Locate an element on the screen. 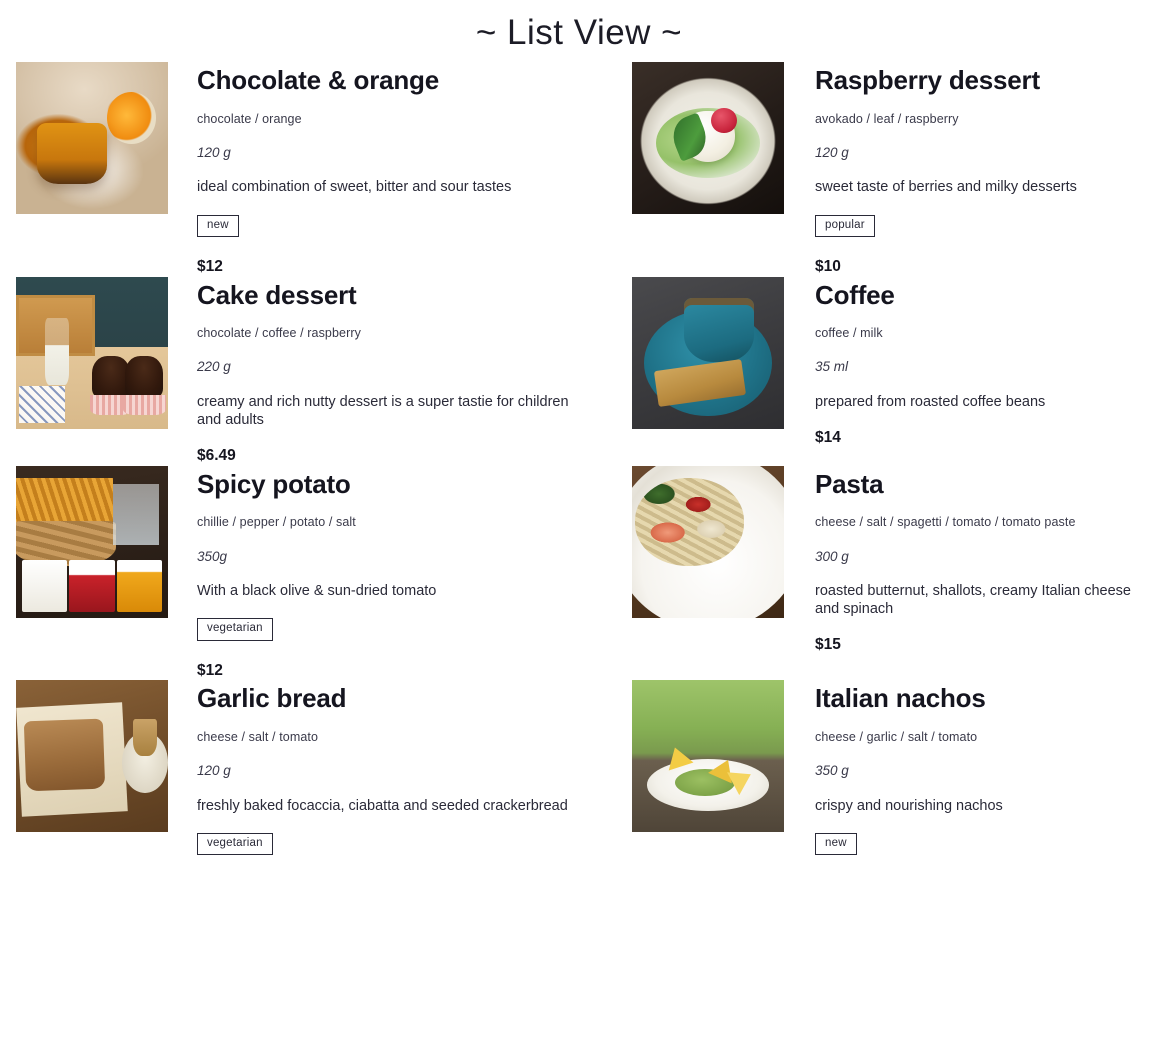 Image resolution: width=1158 pixels, height=1042 pixels. garlic-bread-slice-photo is located at coordinates (92, 756).